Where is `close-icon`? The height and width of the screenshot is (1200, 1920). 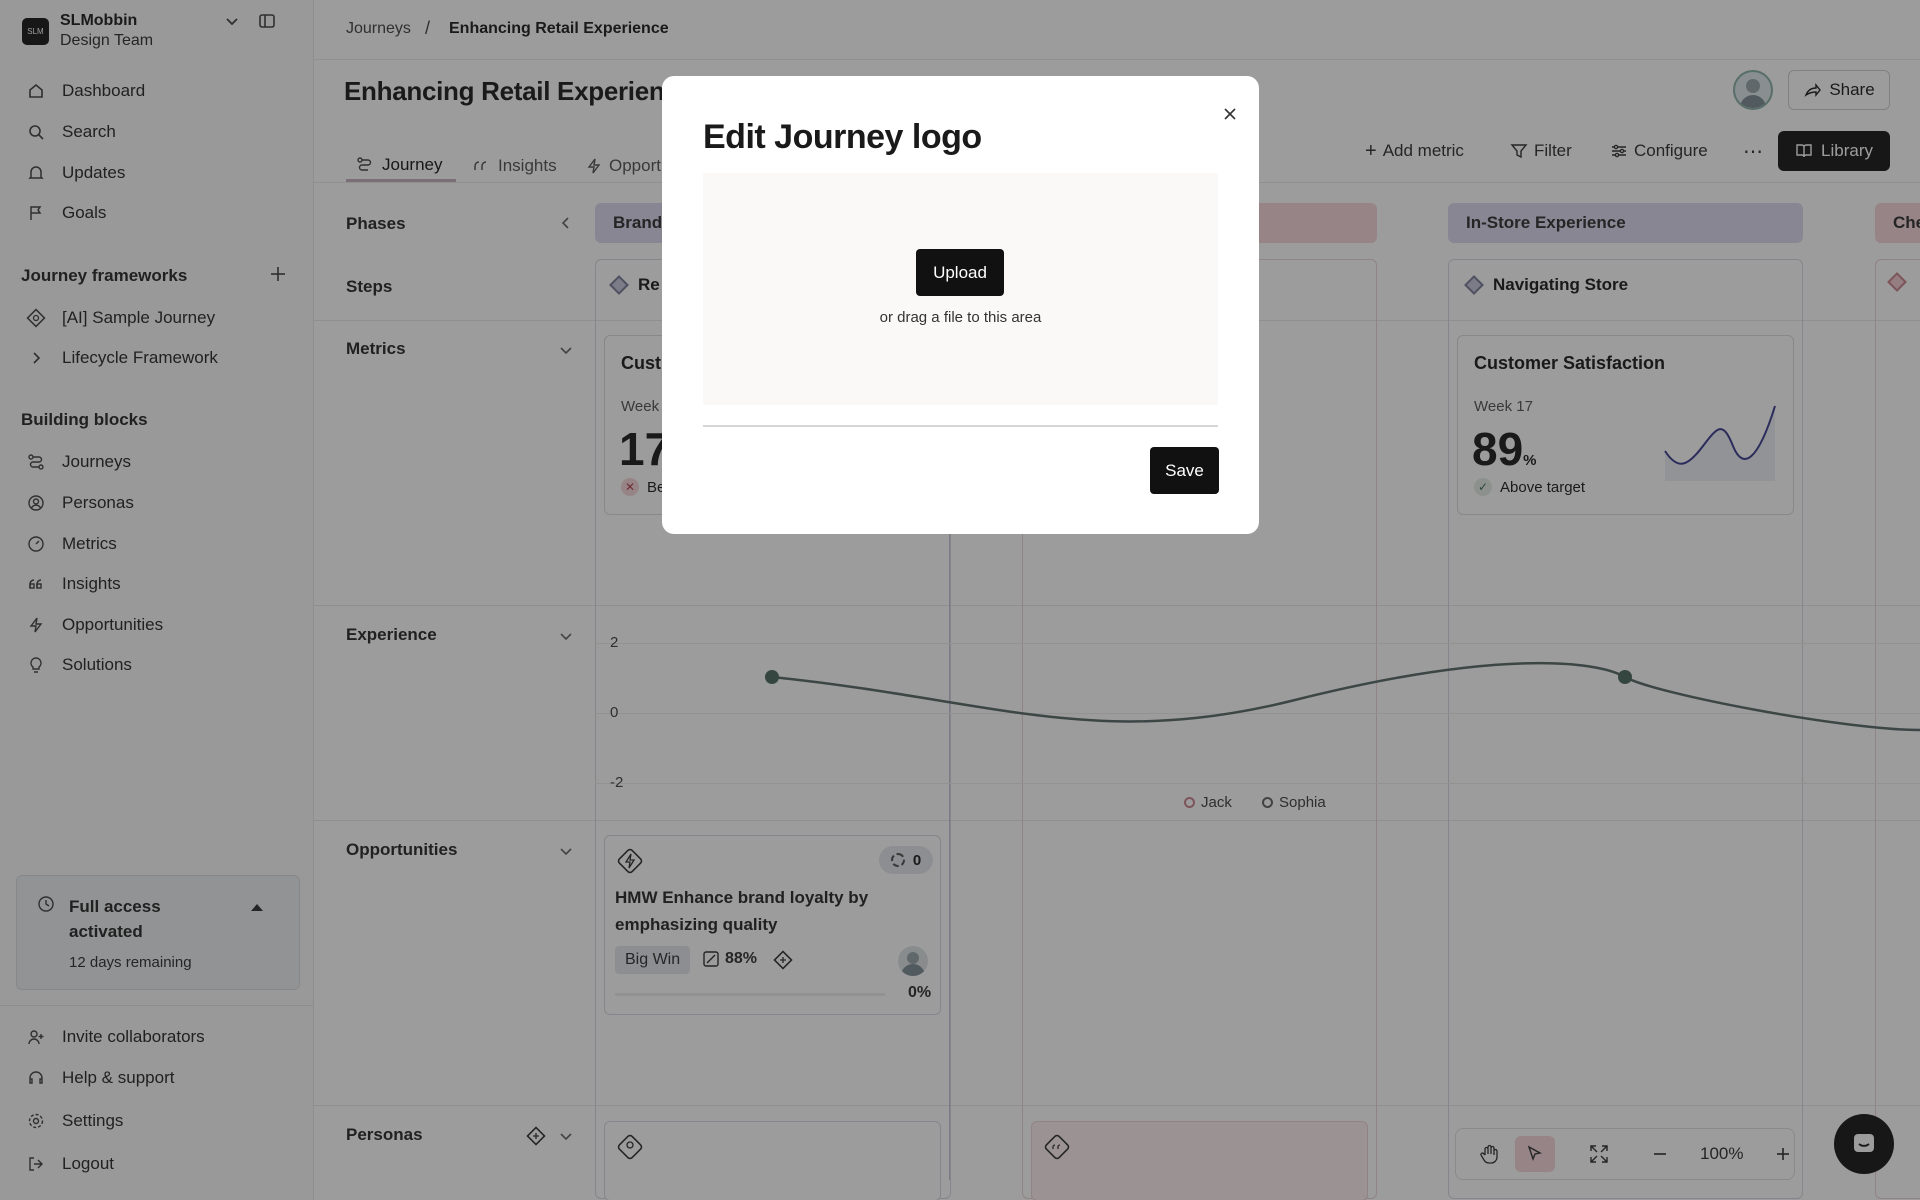 close-icon is located at coordinates (1230, 114).